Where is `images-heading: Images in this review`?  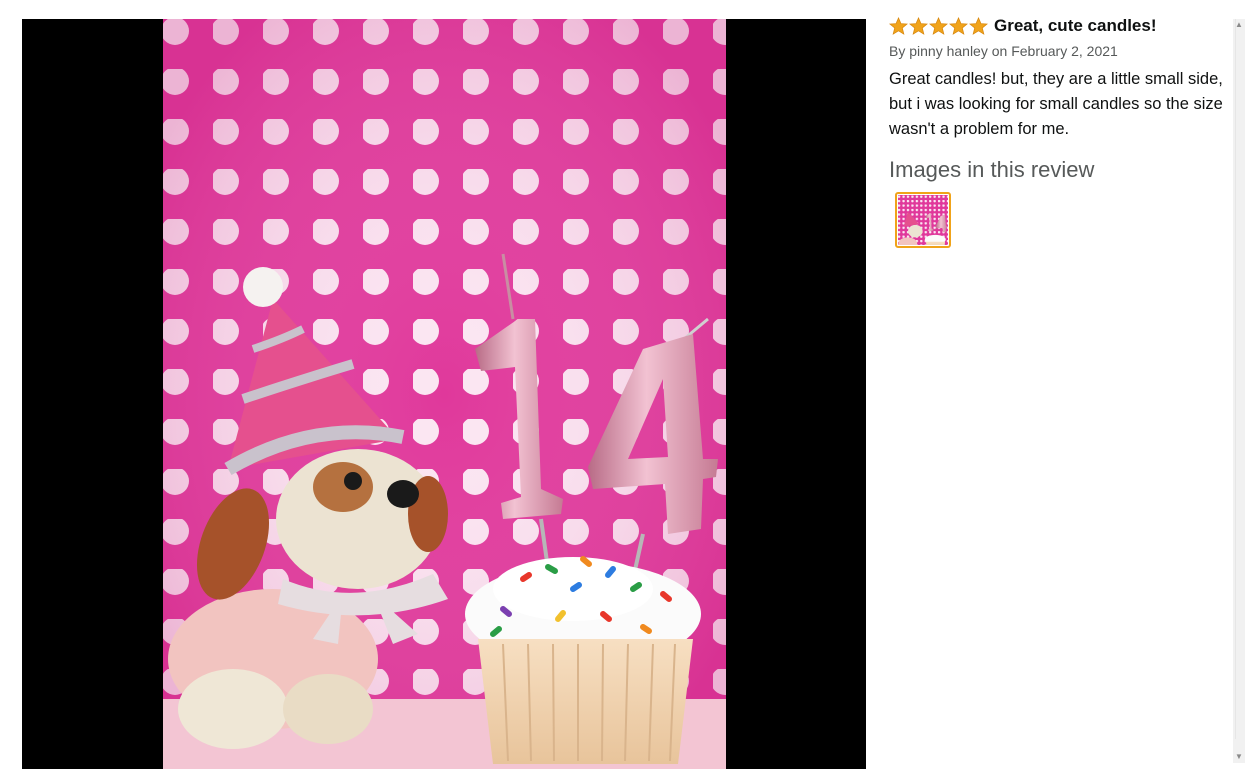
images-heading: Images in this review is located at coordinates (992, 169).